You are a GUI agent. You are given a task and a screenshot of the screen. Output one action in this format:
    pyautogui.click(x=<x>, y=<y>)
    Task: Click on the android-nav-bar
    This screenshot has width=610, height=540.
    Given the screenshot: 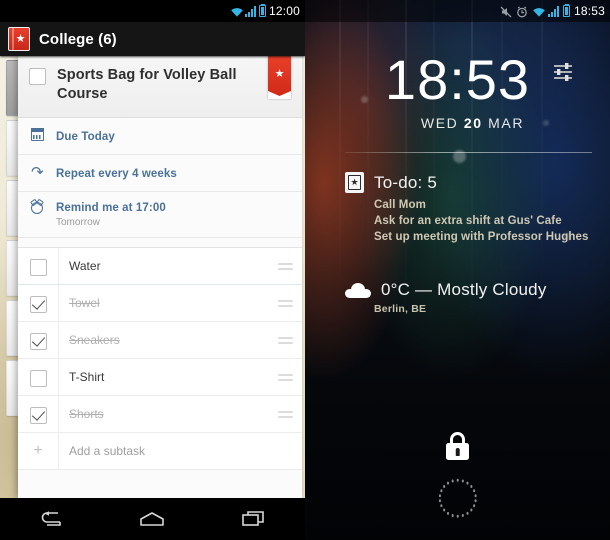 What is the action you would take?
    pyautogui.click(x=152, y=519)
    